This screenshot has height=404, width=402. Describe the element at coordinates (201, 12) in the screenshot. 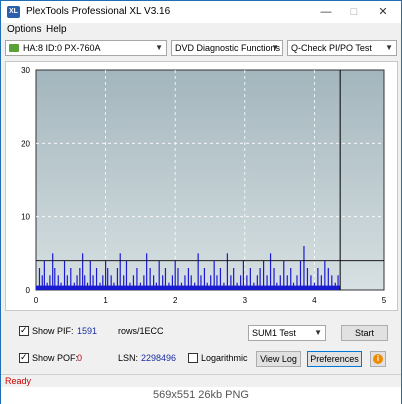

I see `title-bar: XL PlexTools Professional XL V3.16 — □ ✕` at that location.